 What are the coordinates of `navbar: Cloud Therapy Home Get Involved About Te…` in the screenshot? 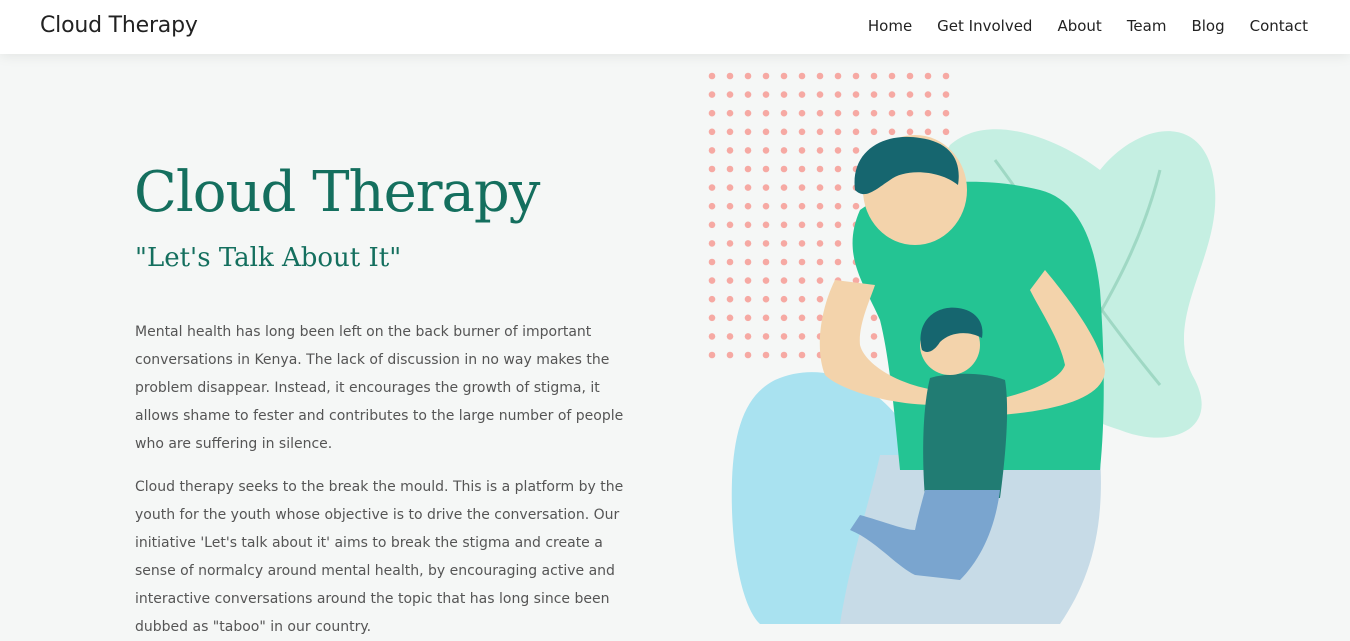 It's located at (675, 27).